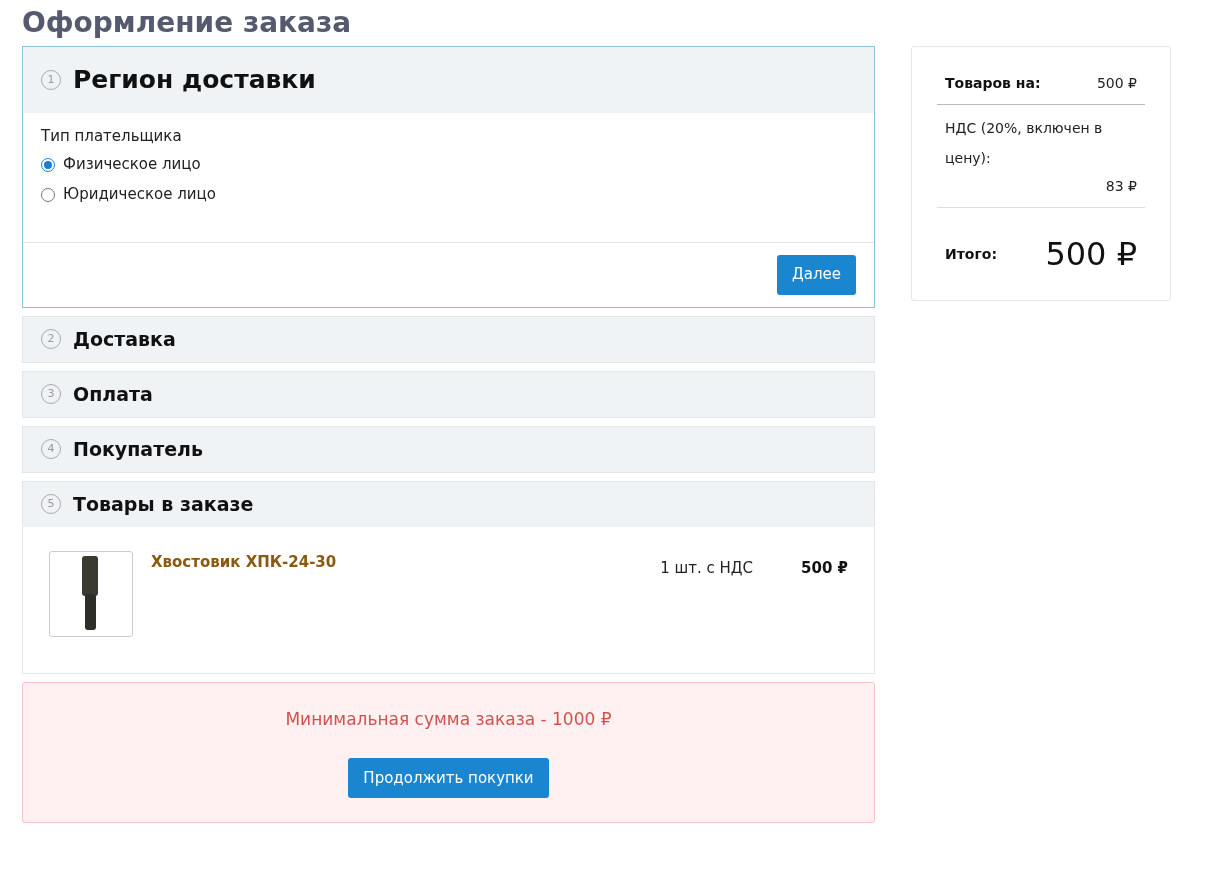 The image size is (1207, 895). What do you see at coordinates (1116, 83) in the screenshot?
I see `summary-value: 500 ₽` at bounding box center [1116, 83].